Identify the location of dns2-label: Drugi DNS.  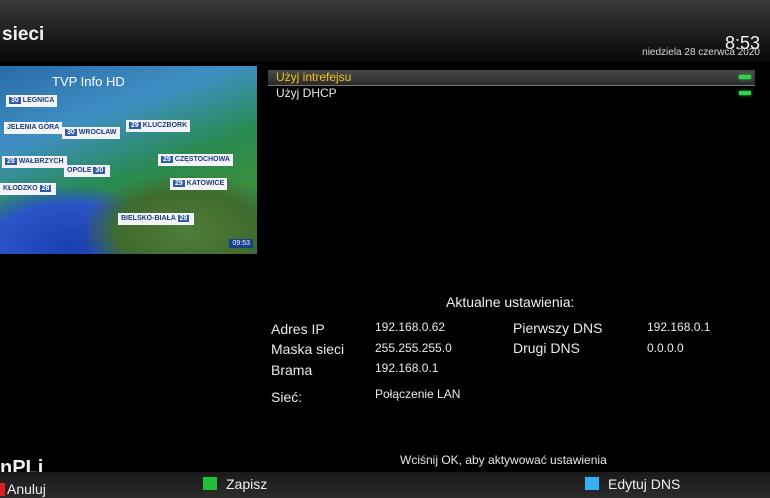
(546, 348).